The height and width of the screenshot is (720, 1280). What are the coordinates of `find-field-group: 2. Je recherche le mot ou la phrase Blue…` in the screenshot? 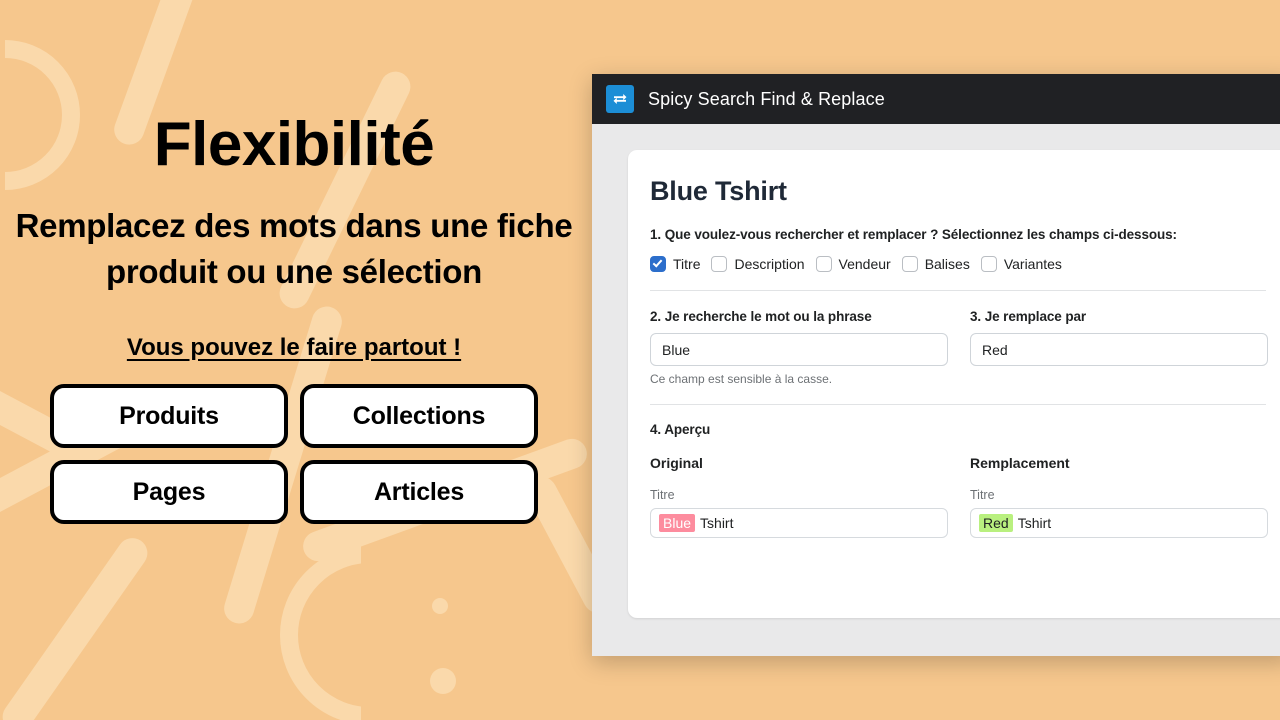 It's located at (799, 347).